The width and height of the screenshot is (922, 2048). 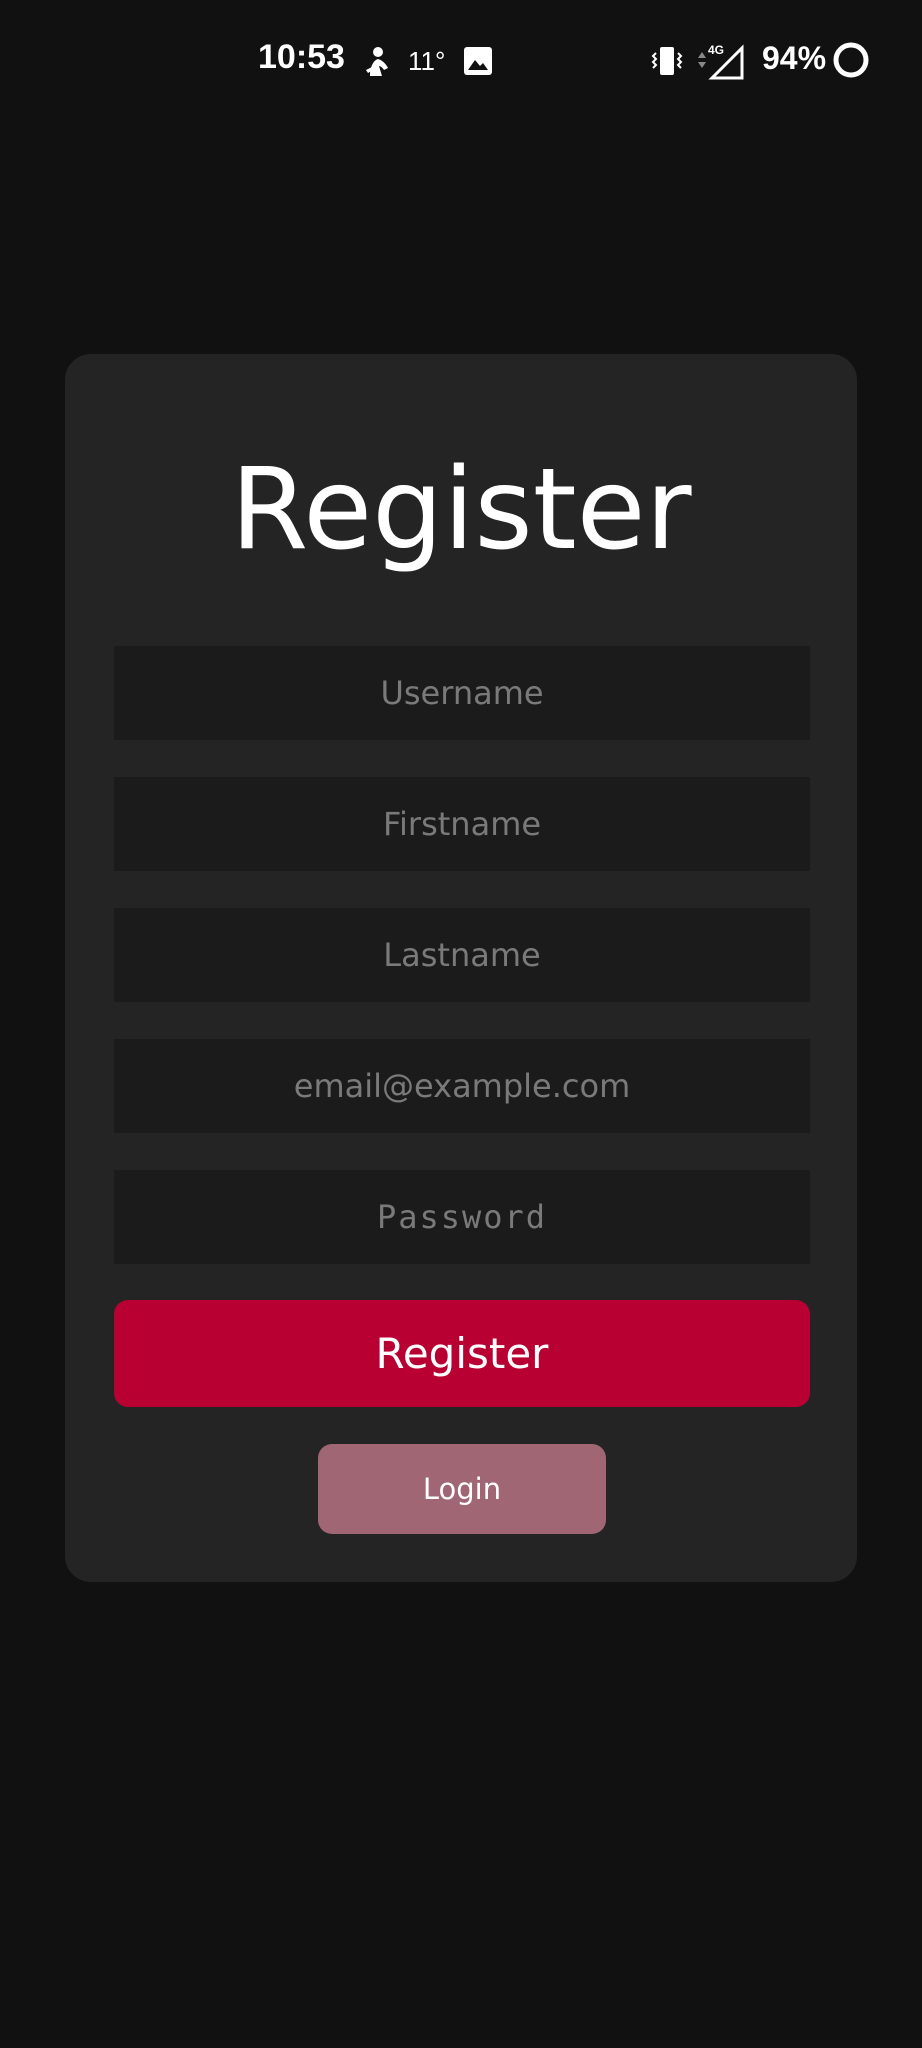 What do you see at coordinates (461, 60) in the screenshot?
I see `status-bar: 10:53 11° 4G 94%` at bounding box center [461, 60].